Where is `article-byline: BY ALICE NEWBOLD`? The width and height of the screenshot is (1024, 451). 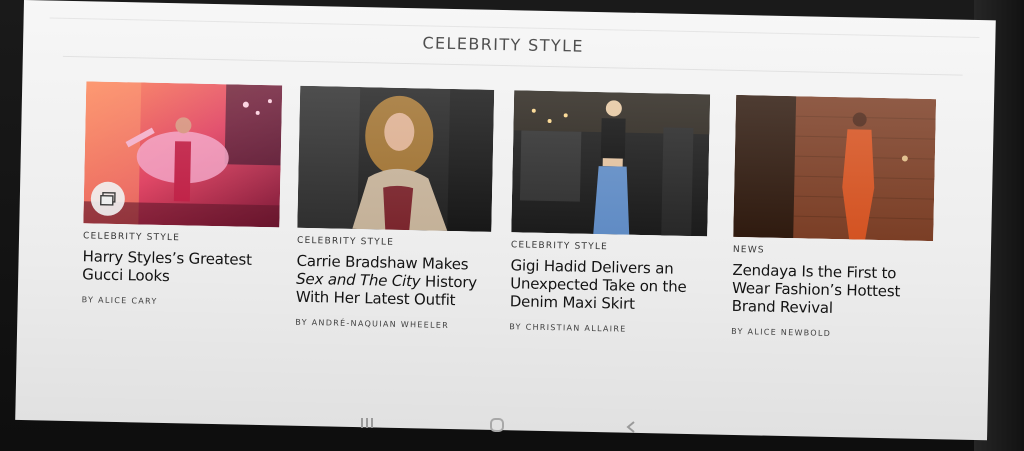
article-byline: BY ALICE NEWBOLD is located at coordinates (831, 333).